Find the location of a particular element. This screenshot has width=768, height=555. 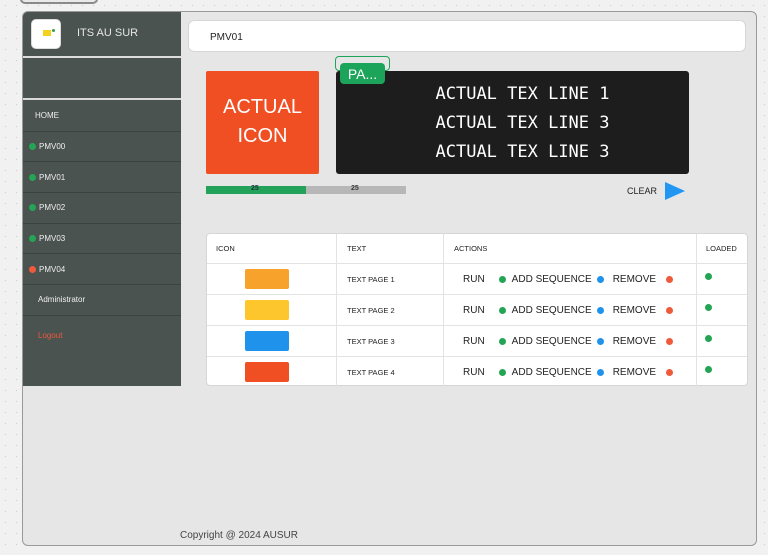

column-header-text: TEXT is located at coordinates (390, 248).